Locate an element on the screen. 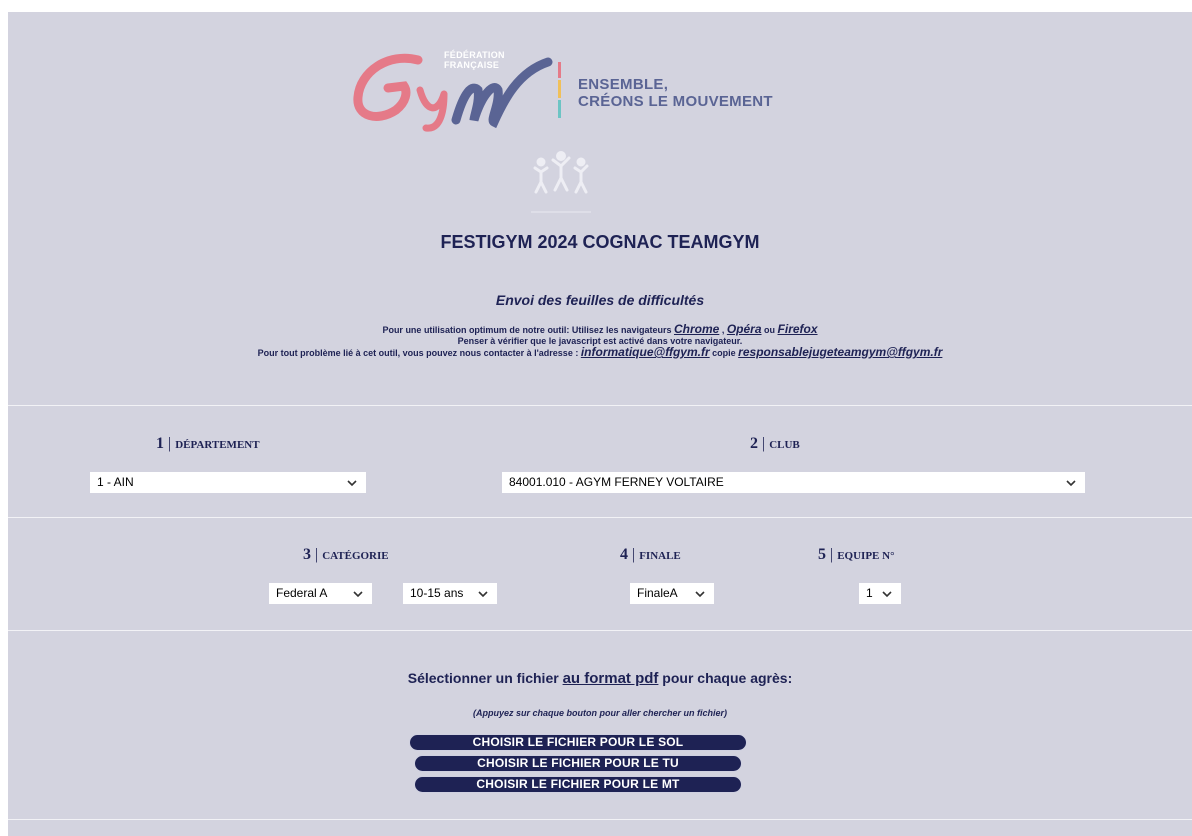  email-juge-link: responsablejugeteamgym@ffgym.fr is located at coordinates (840, 352).